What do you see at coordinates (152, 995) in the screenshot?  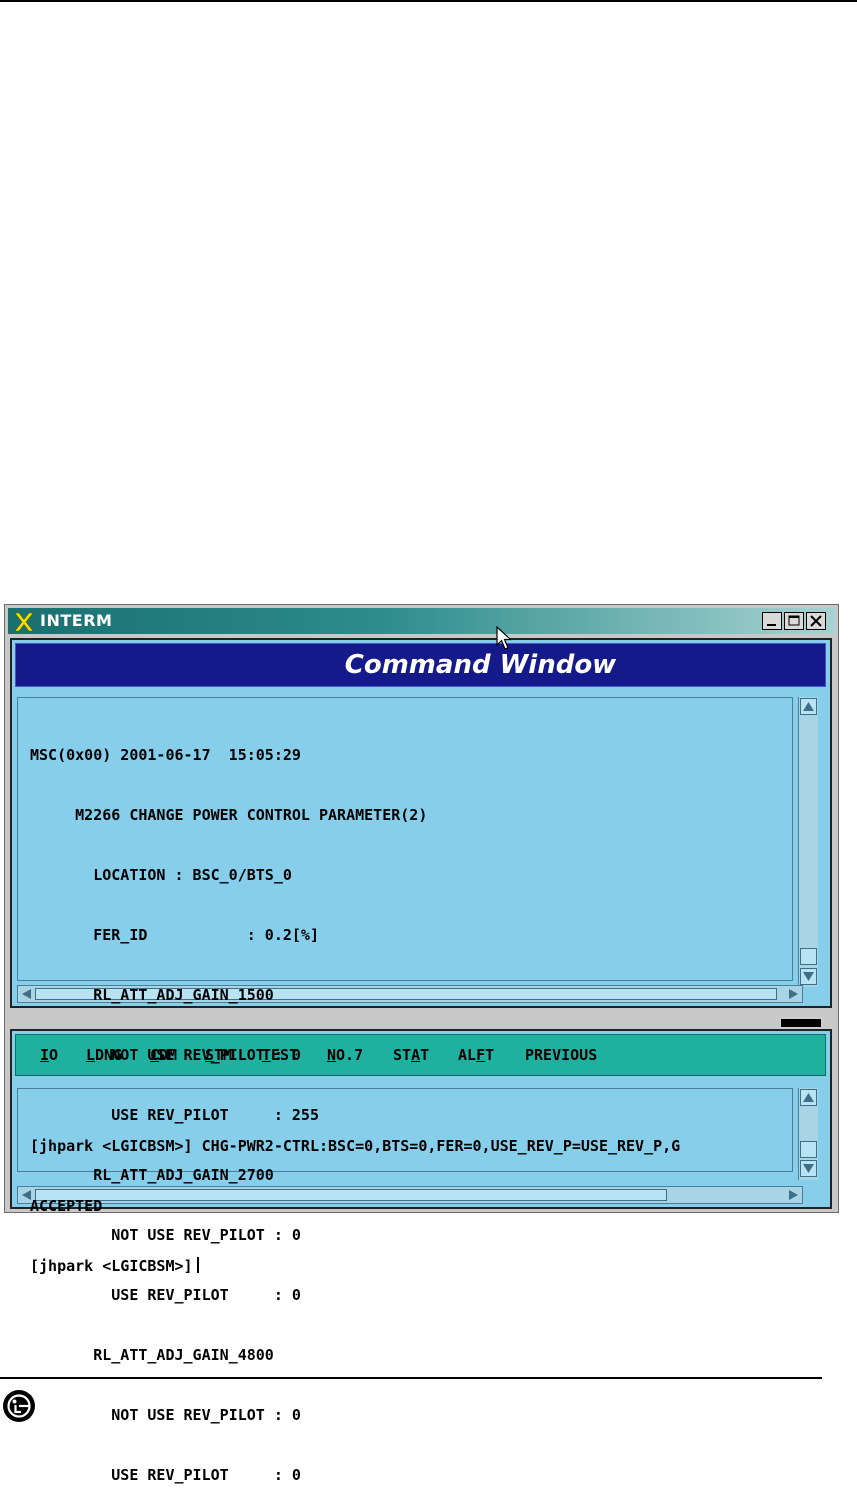 I see `output-line: RL_ATT_ADJ_GAIN_1500` at bounding box center [152, 995].